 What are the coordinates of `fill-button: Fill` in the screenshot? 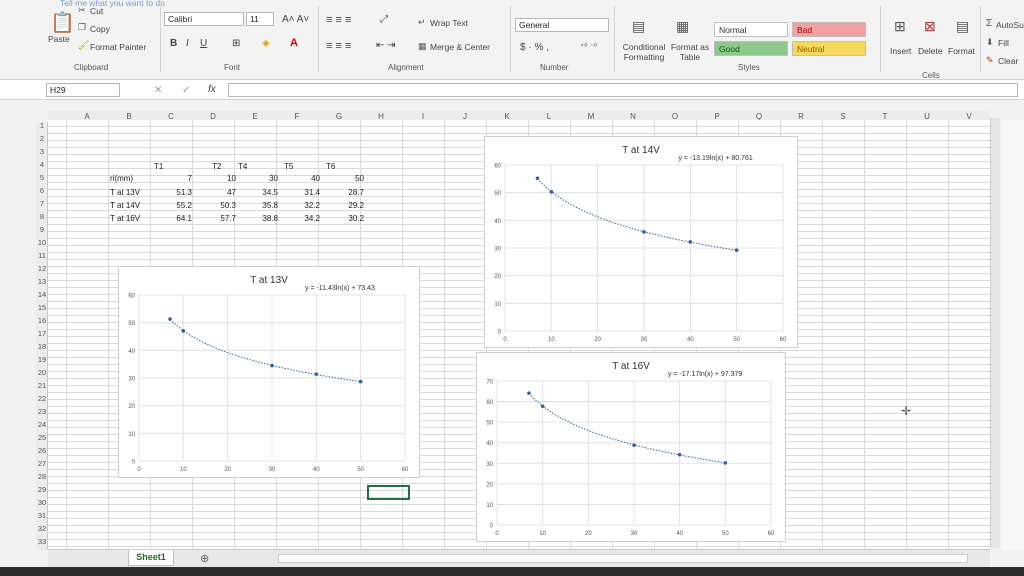 It's located at (1003, 43).